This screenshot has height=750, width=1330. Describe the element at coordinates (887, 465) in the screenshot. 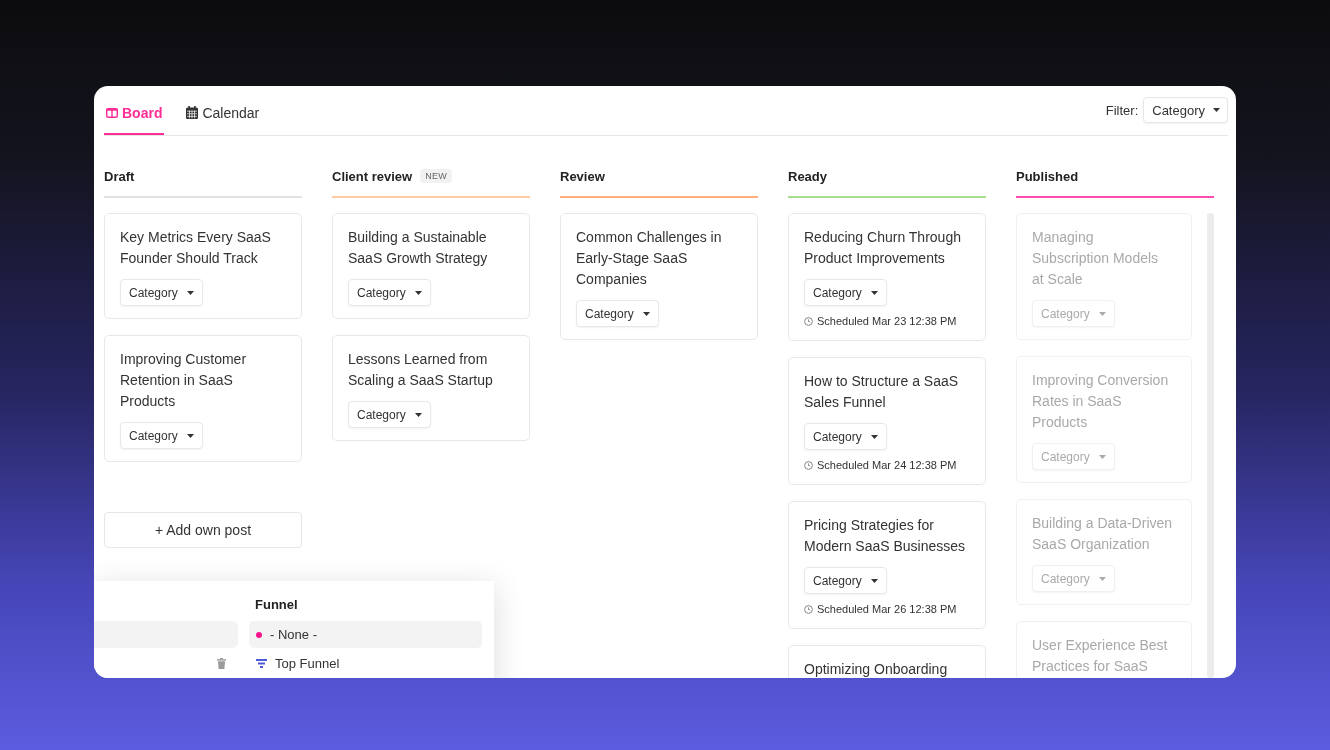

I see `schedule-text: Scheduled Mar 24 12:38 PM` at that location.